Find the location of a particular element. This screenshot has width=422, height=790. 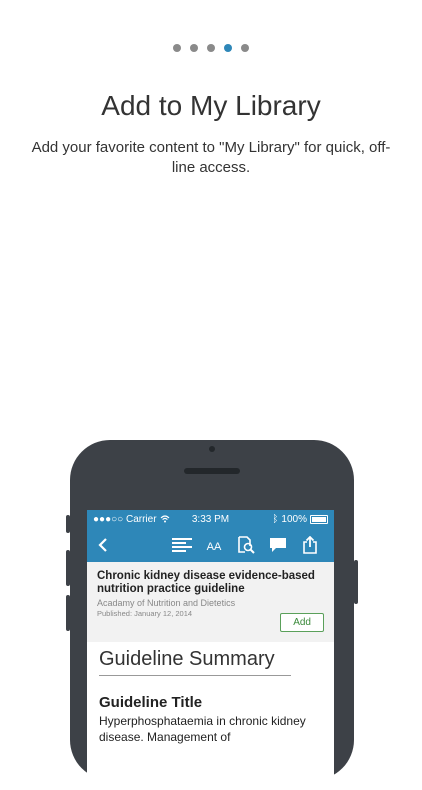

power-button is located at coordinates (356, 582).